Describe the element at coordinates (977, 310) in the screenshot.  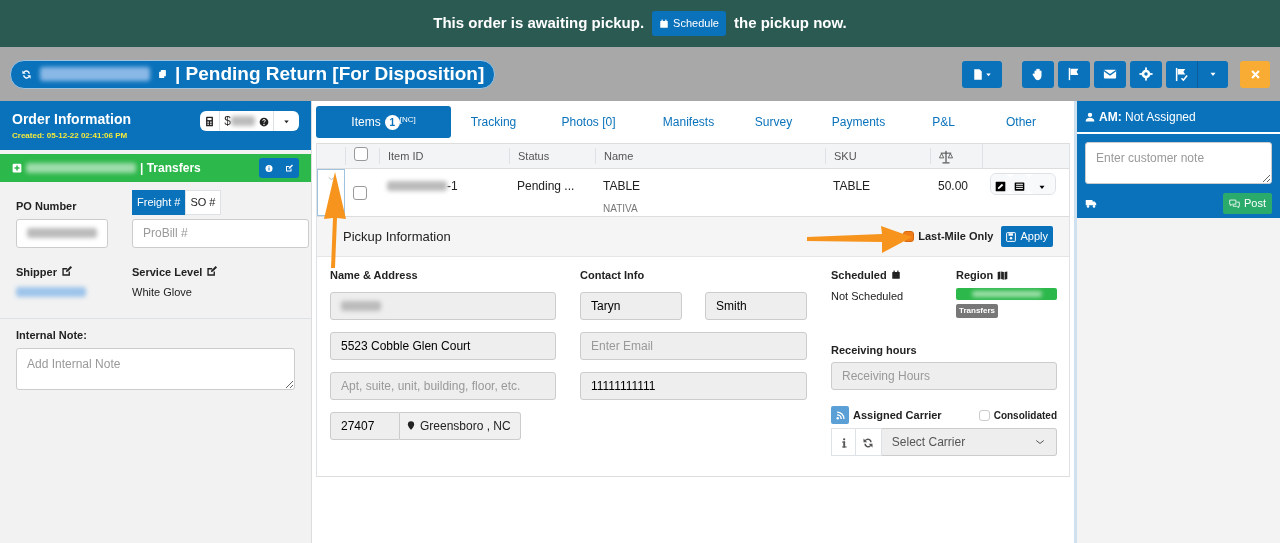
I see `region-tag: Transfers` at that location.